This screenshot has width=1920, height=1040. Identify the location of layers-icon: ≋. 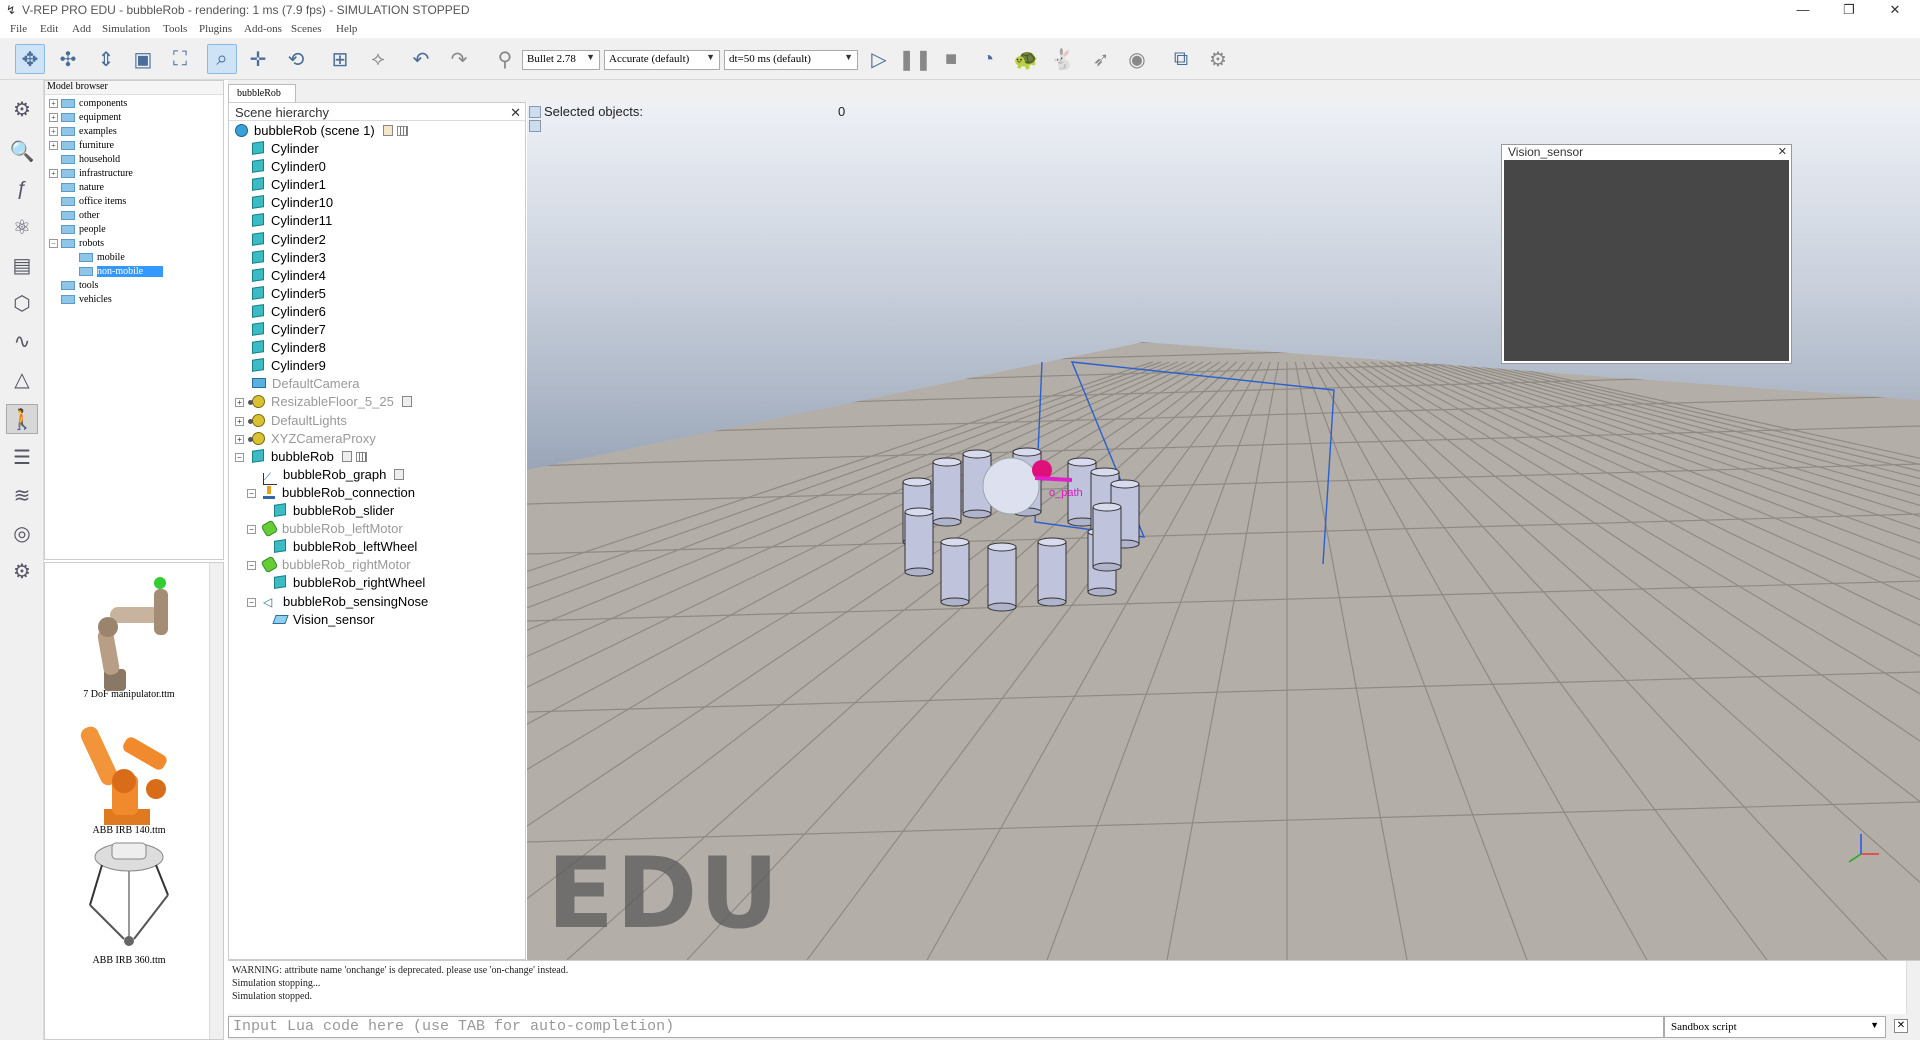
(22, 495).